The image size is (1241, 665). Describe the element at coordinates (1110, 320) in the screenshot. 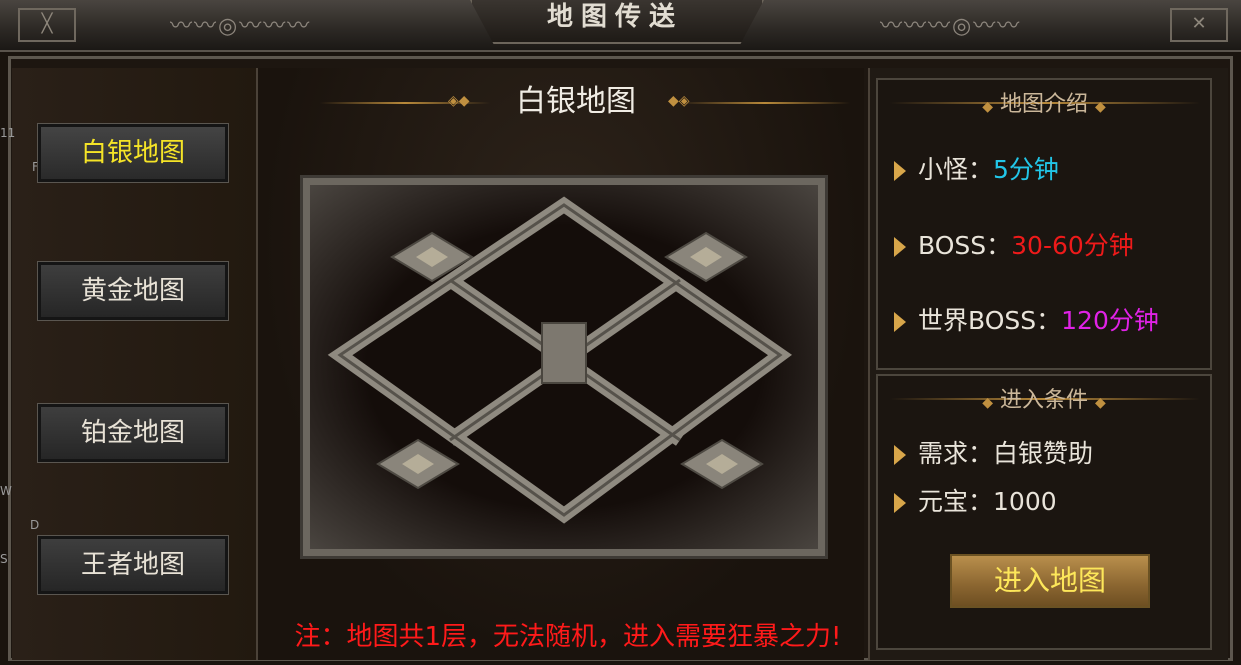

I see `info-value: 120分钟` at that location.